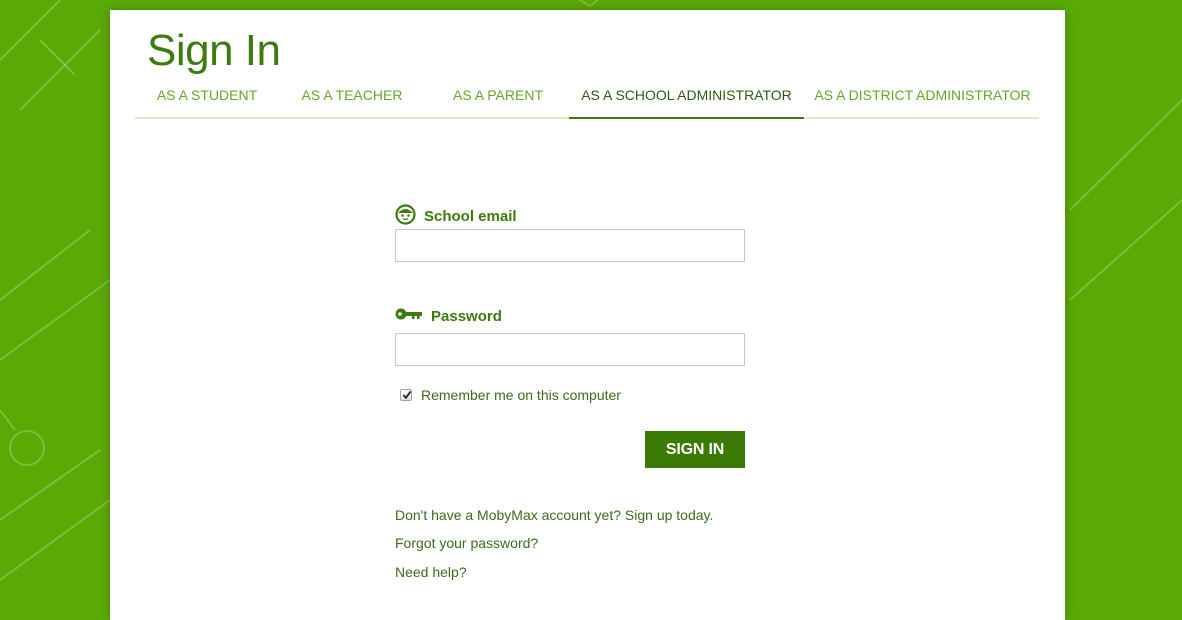 This screenshot has height=620, width=1182. Describe the element at coordinates (686, 99) in the screenshot. I see `tab-school-administrator: AS A SCHOOL ADMINISTRATOR` at that location.